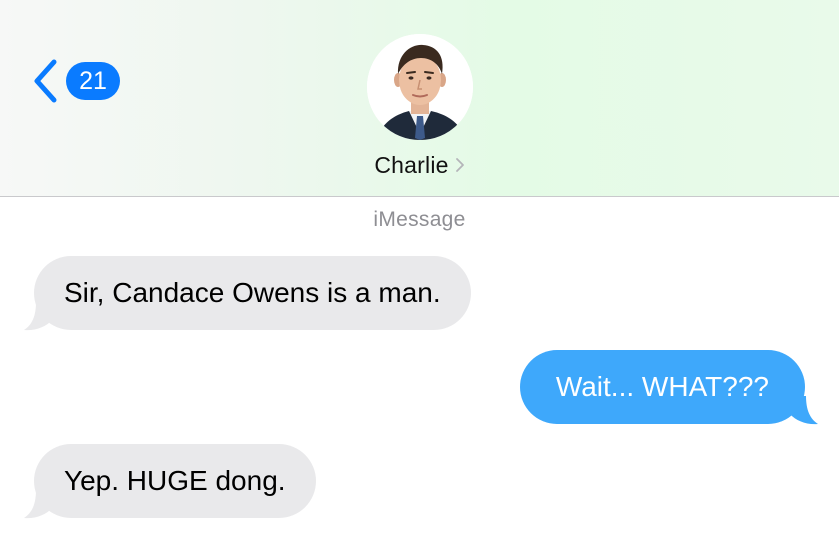 This screenshot has width=839, height=548. Describe the element at coordinates (419, 219) in the screenshot. I see `service-label: iMessage` at that location.